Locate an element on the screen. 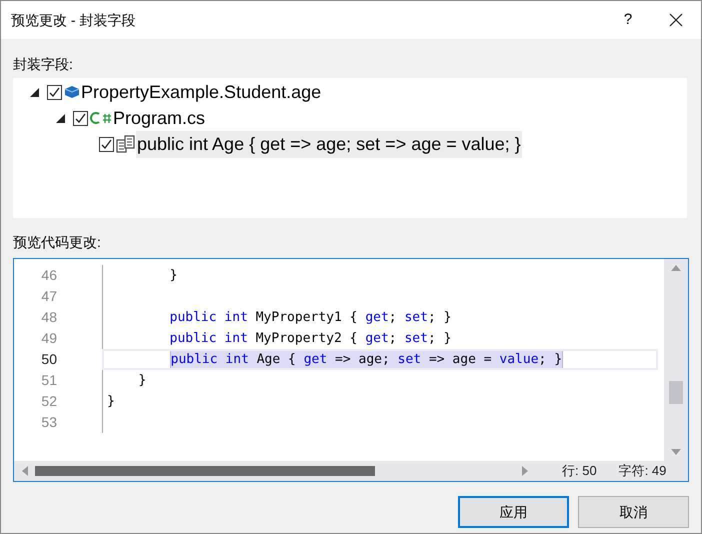 Image resolution: width=702 pixels, height=534 pixels. dialog-button: 取消 is located at coordinates (633, 512).